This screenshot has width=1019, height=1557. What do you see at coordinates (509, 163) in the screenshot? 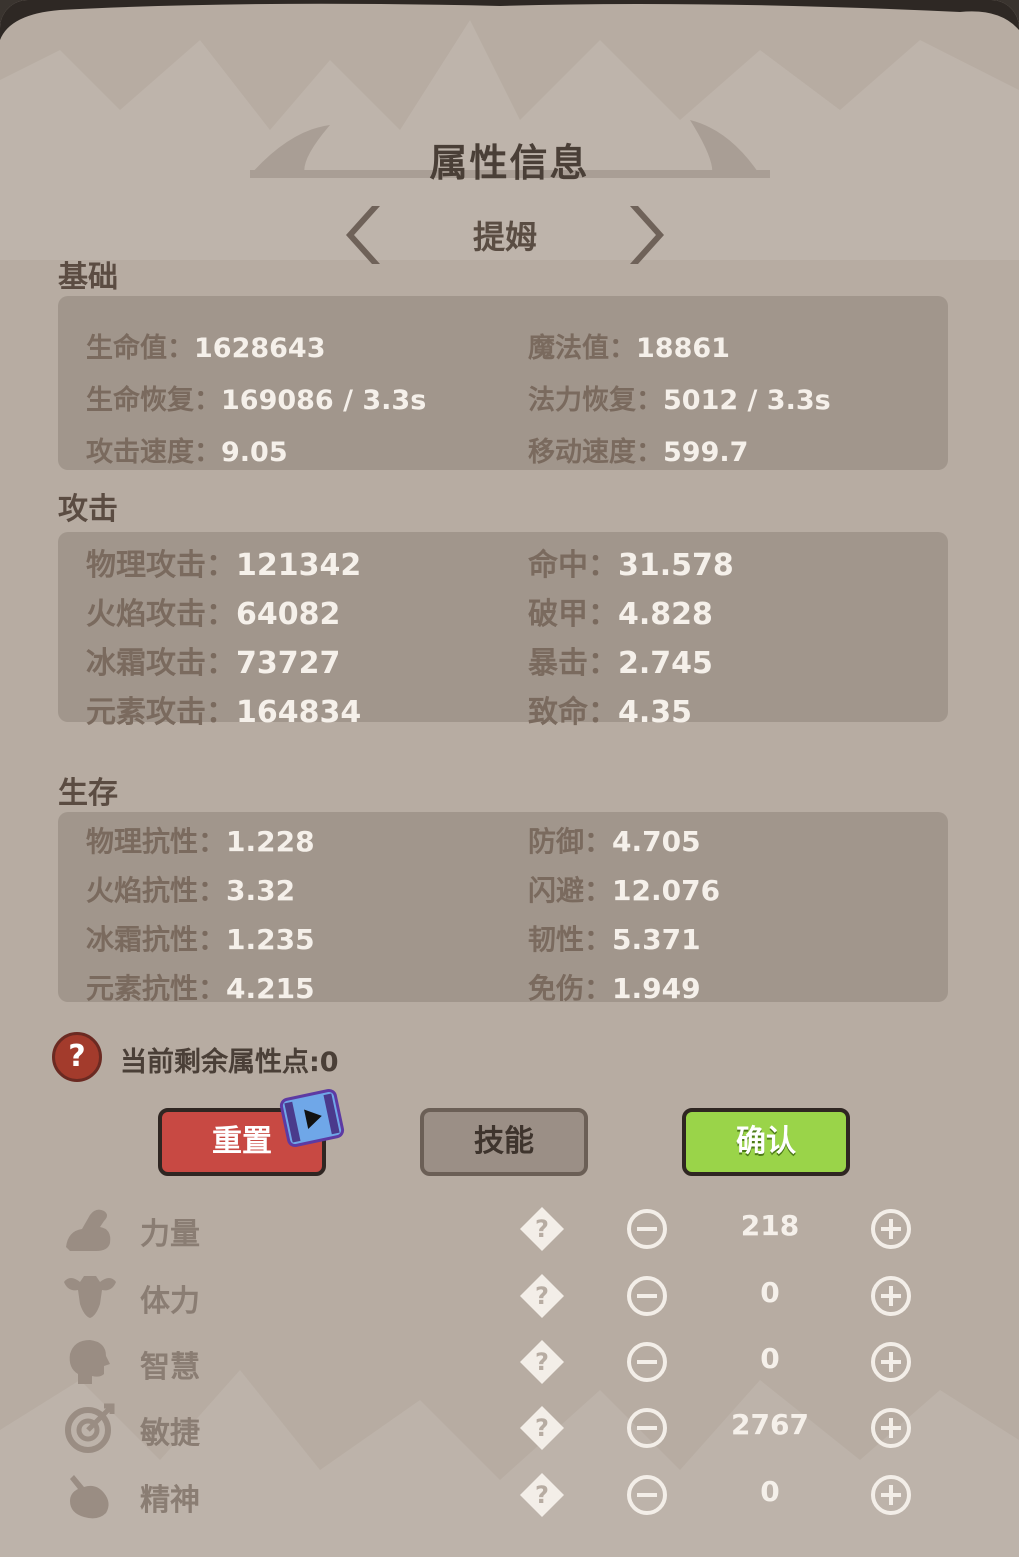
I see `page-title: 属性信息` at bounding box center [509, 163].